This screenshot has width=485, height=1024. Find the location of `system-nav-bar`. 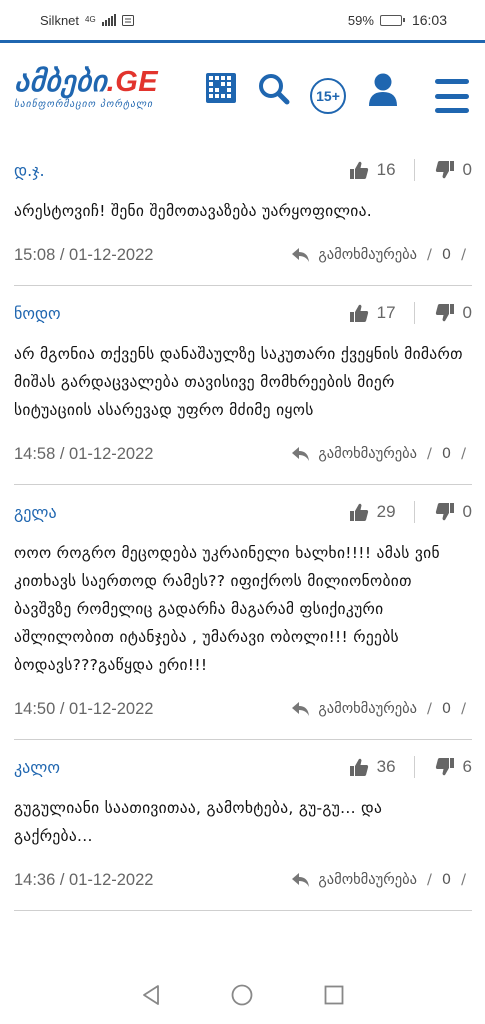

system-nav-bar is located at coordinates (242, 995).